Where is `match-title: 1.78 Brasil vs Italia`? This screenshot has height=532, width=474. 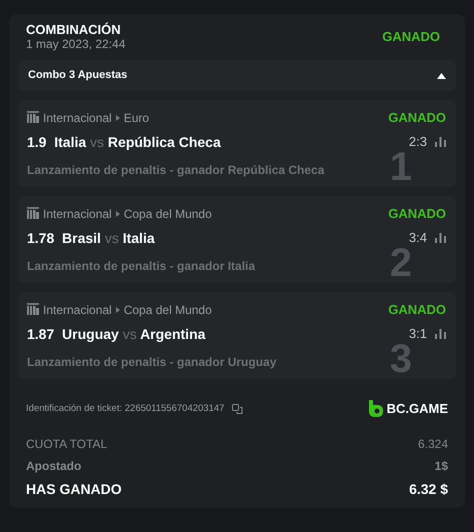
match-title: 1.78 Brasil vs Italia is located at coordinates (91, 238).